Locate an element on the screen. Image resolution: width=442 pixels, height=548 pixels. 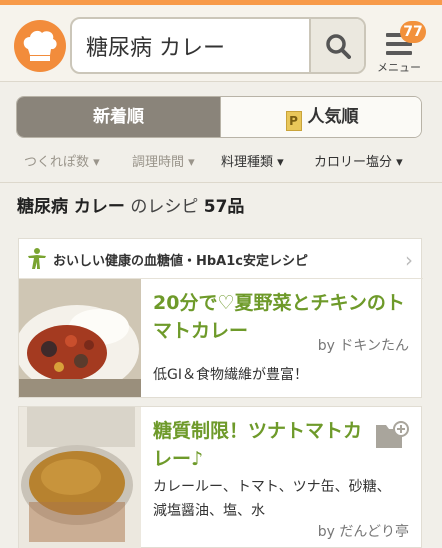
sort-tabs: 新着順 P 人気順 is located at coordinates (219, 117).